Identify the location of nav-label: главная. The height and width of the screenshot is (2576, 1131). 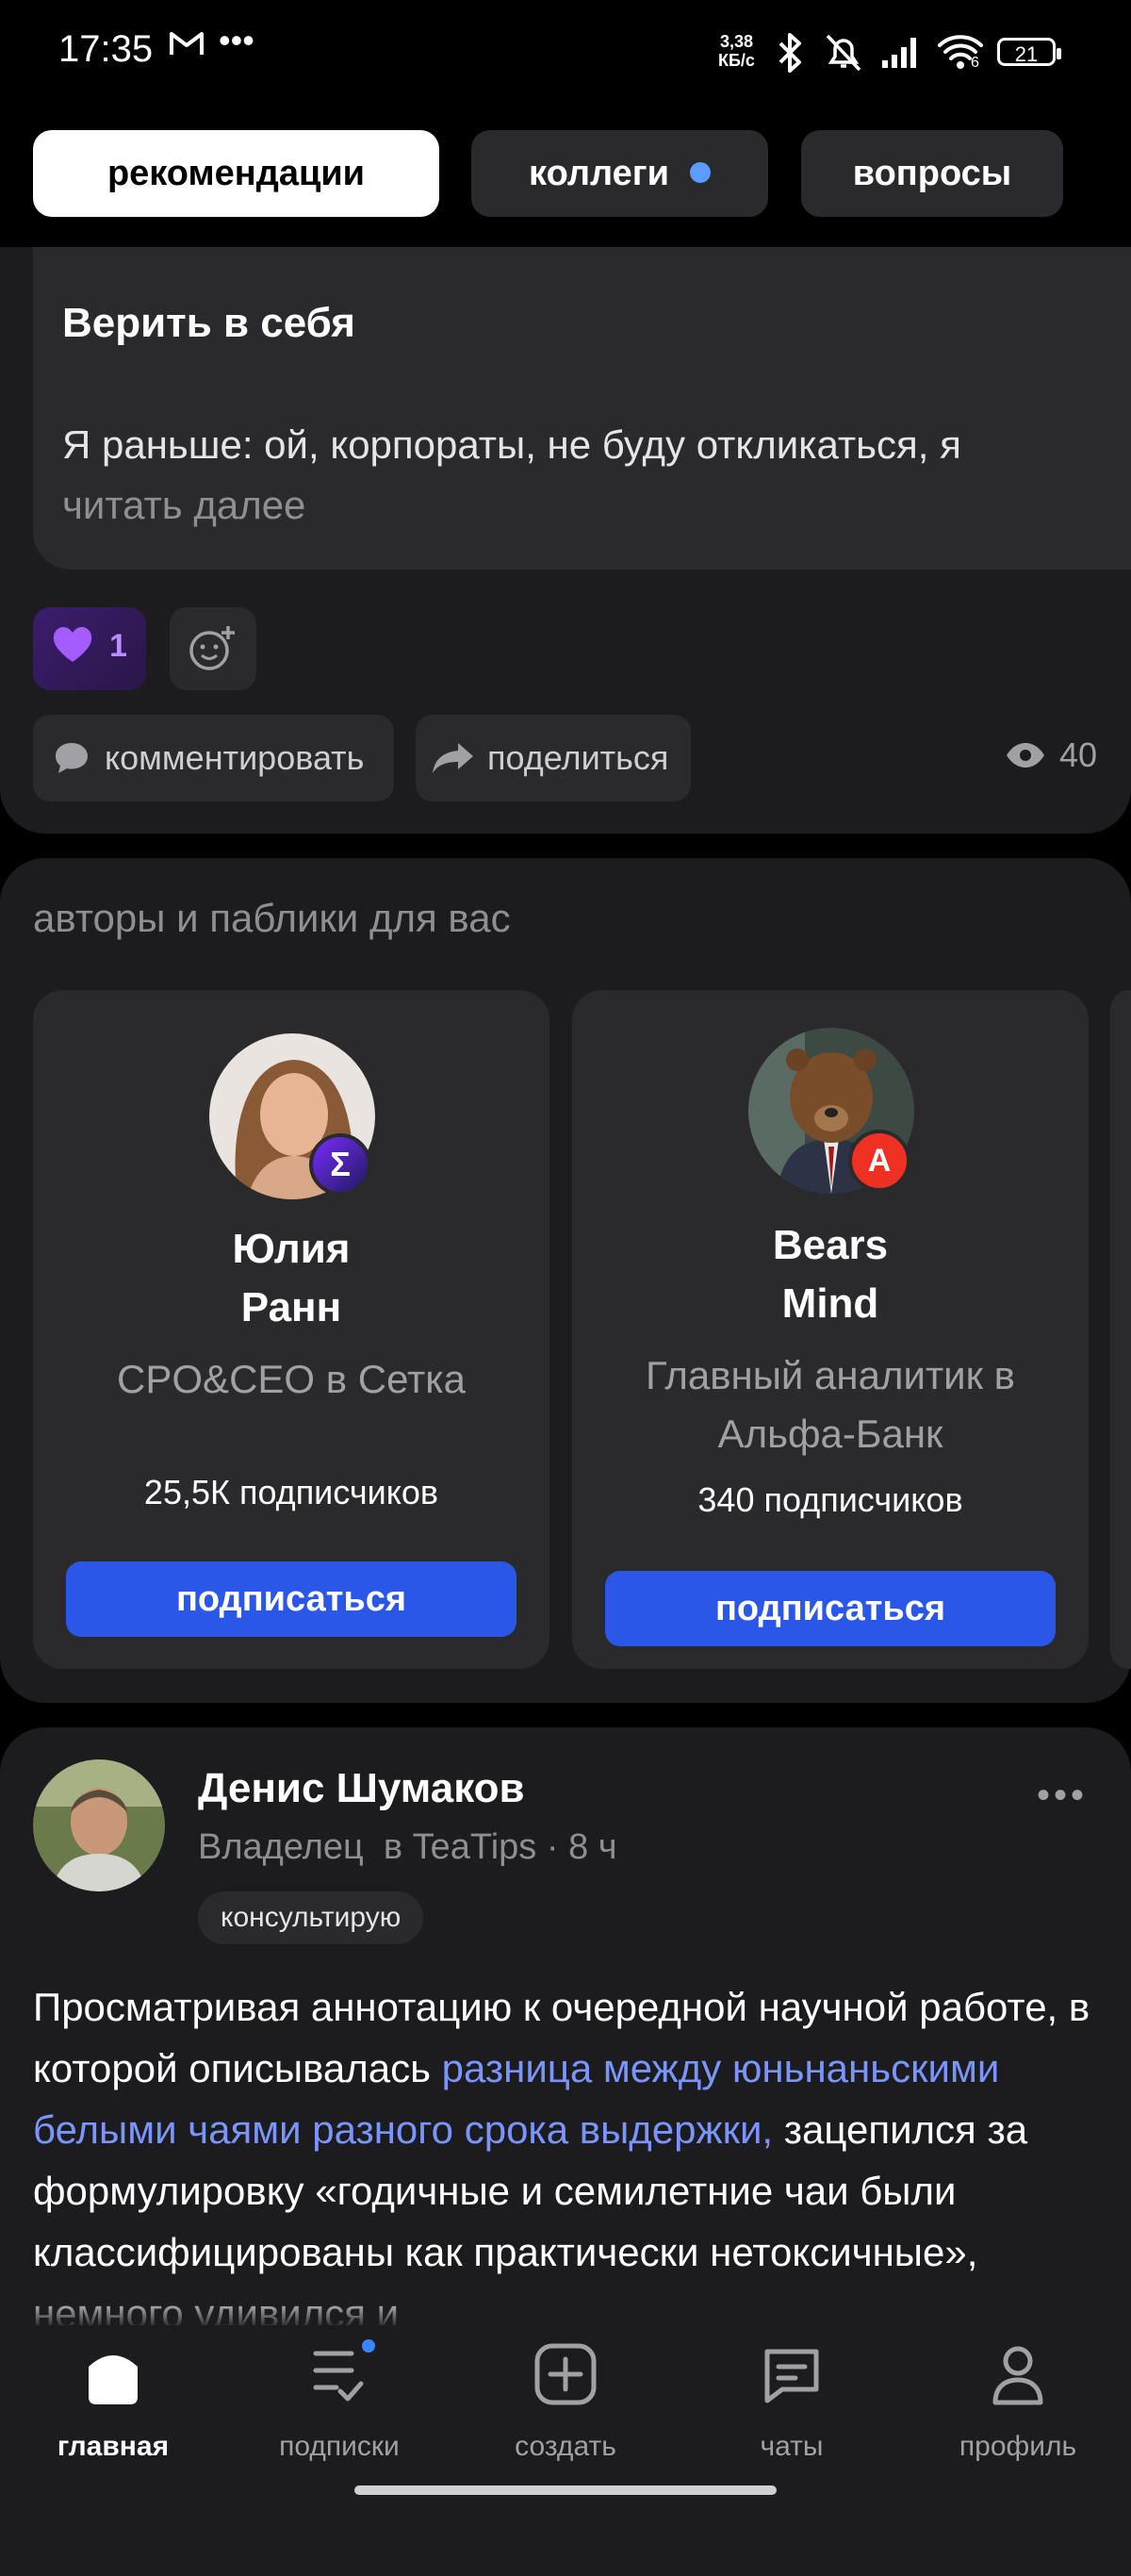
(114, 2446).